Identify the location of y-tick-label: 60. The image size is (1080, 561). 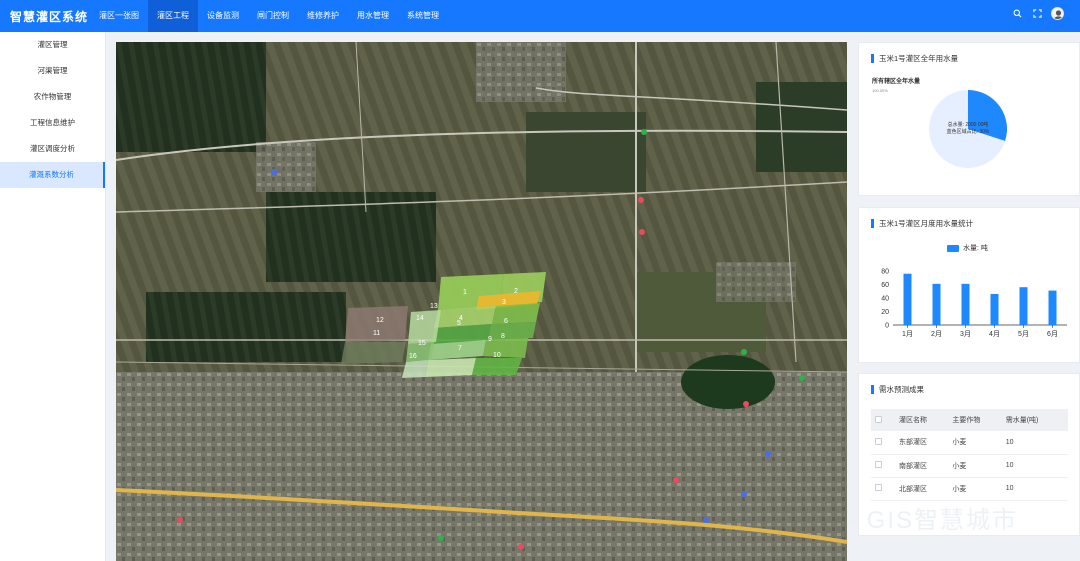
(885, 285).